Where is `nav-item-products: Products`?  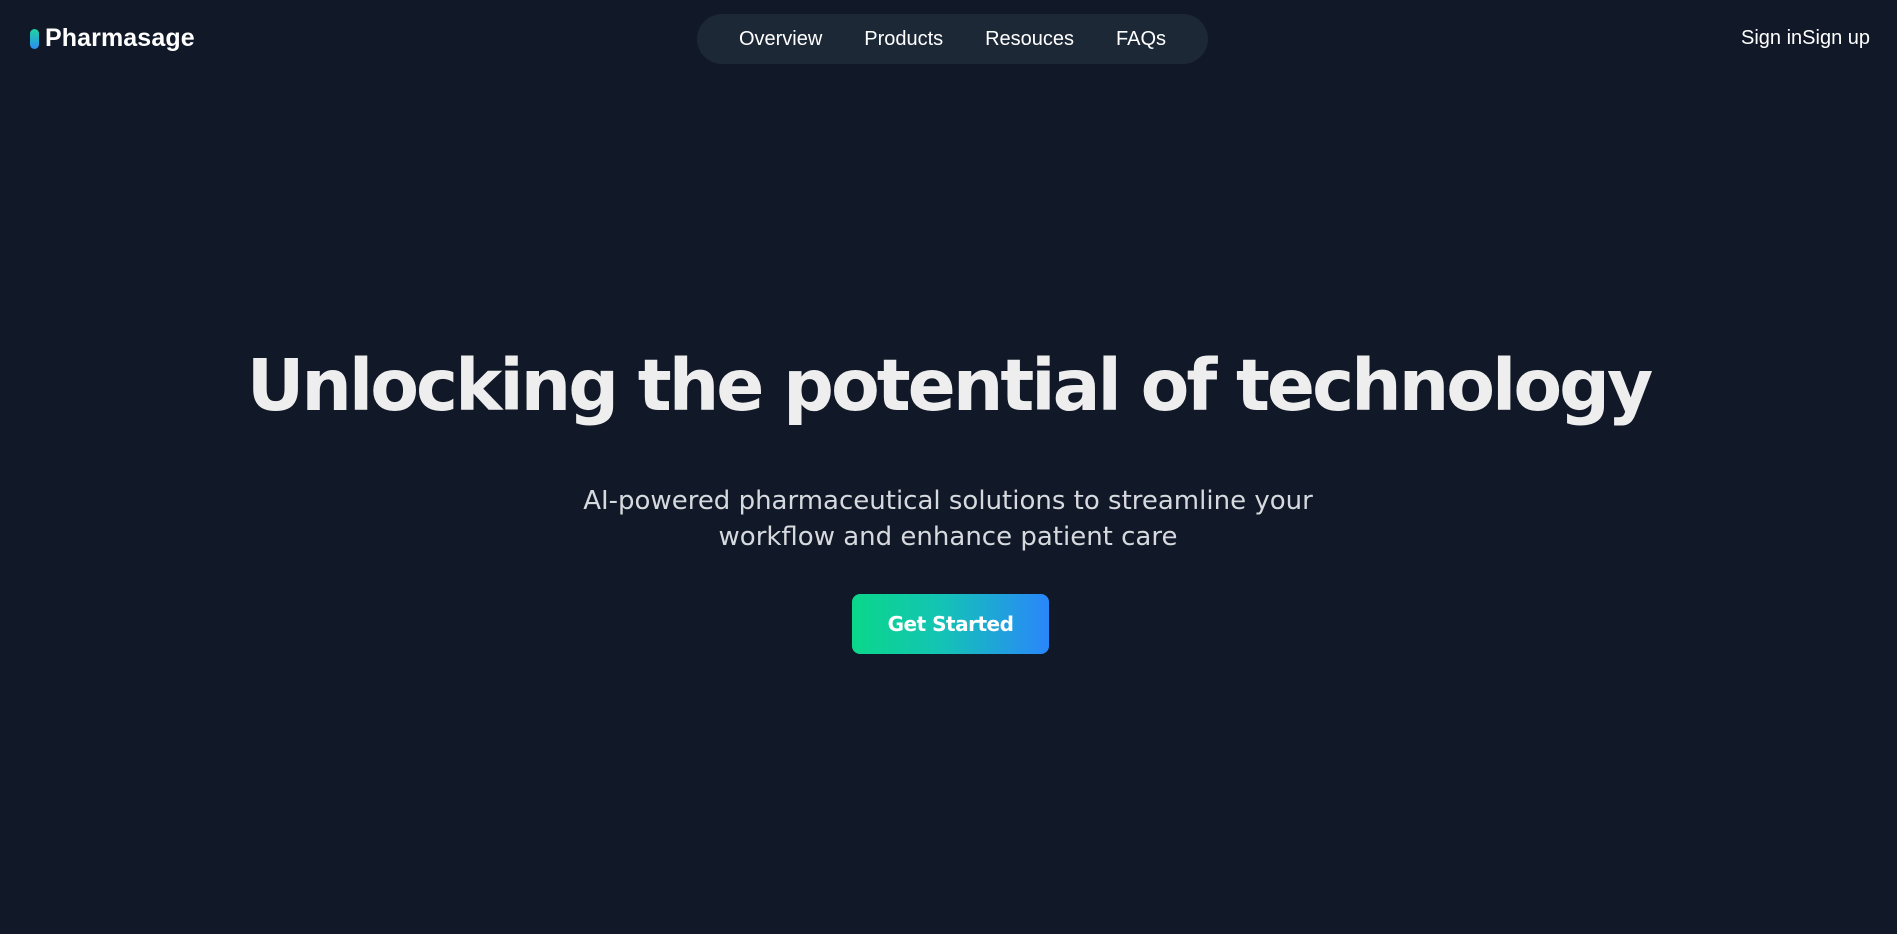 nav-item-products: Products is located at coordinates (903, 39).